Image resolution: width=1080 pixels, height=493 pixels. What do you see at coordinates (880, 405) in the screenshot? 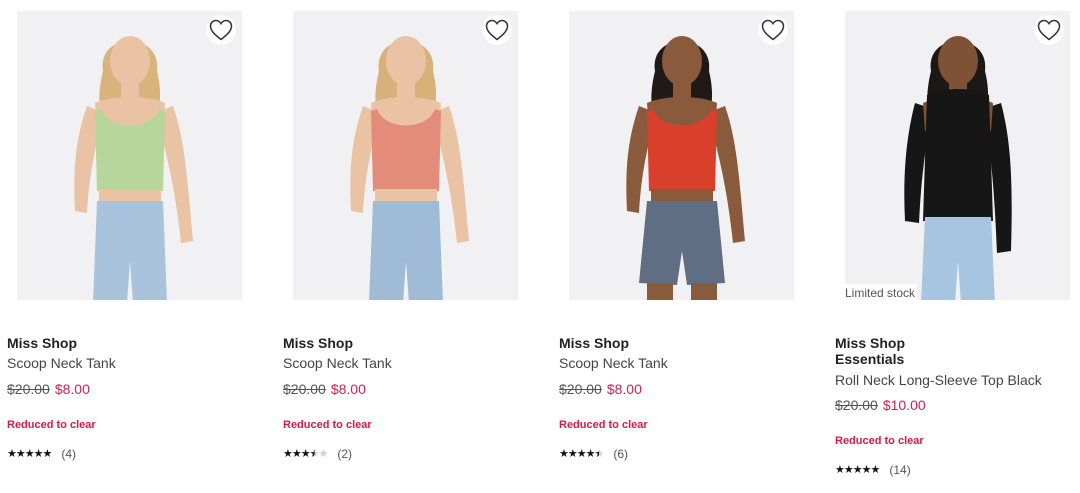
I see `price: $20.00 $10.00` at bounding box center [880, 405].